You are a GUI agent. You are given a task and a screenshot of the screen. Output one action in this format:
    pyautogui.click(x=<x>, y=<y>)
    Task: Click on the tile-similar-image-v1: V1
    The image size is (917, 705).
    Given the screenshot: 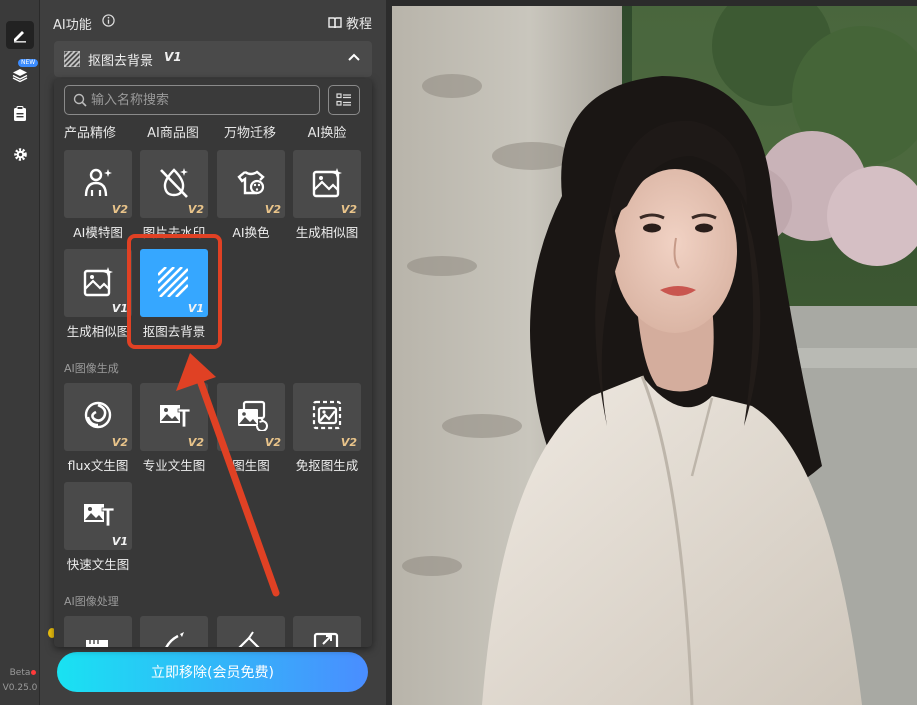 What is the action you would take?
    pyautogui.click(x=98, y=283)
    